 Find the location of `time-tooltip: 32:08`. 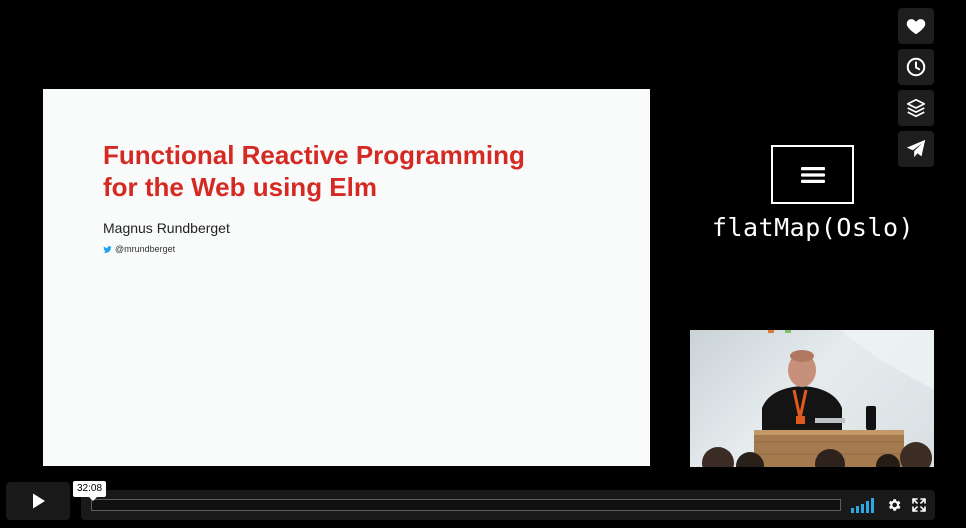

time-tooltip: 32:08 is located at coordinates (90, 491).